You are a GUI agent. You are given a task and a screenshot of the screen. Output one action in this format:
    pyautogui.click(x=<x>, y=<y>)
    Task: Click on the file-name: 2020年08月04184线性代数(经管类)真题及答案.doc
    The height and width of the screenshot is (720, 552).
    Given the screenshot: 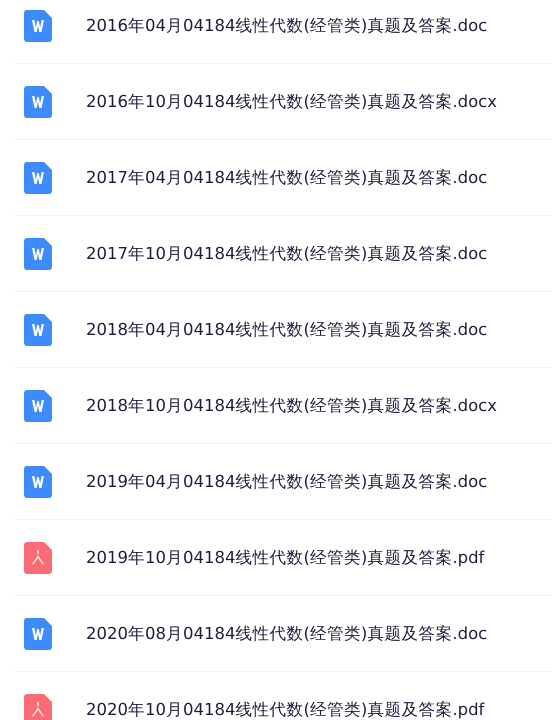 What is the action you would take?
    pyautogui.click(x=287, y=633)
    